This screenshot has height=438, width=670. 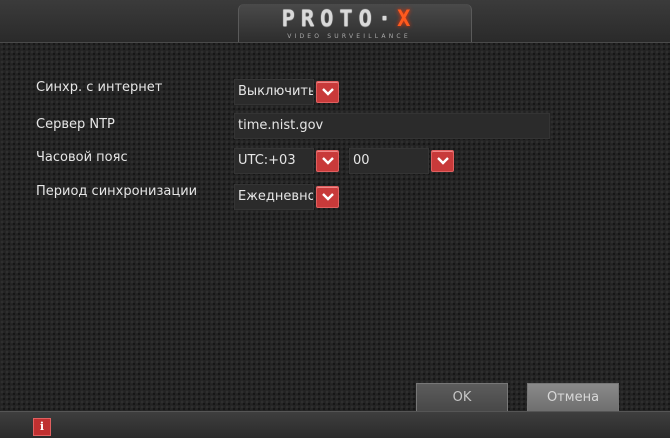 What do you see at coordinates (573, 398) in the screenshot?
I see `cancel-button: Отмена` at bounding box center [573, 398].